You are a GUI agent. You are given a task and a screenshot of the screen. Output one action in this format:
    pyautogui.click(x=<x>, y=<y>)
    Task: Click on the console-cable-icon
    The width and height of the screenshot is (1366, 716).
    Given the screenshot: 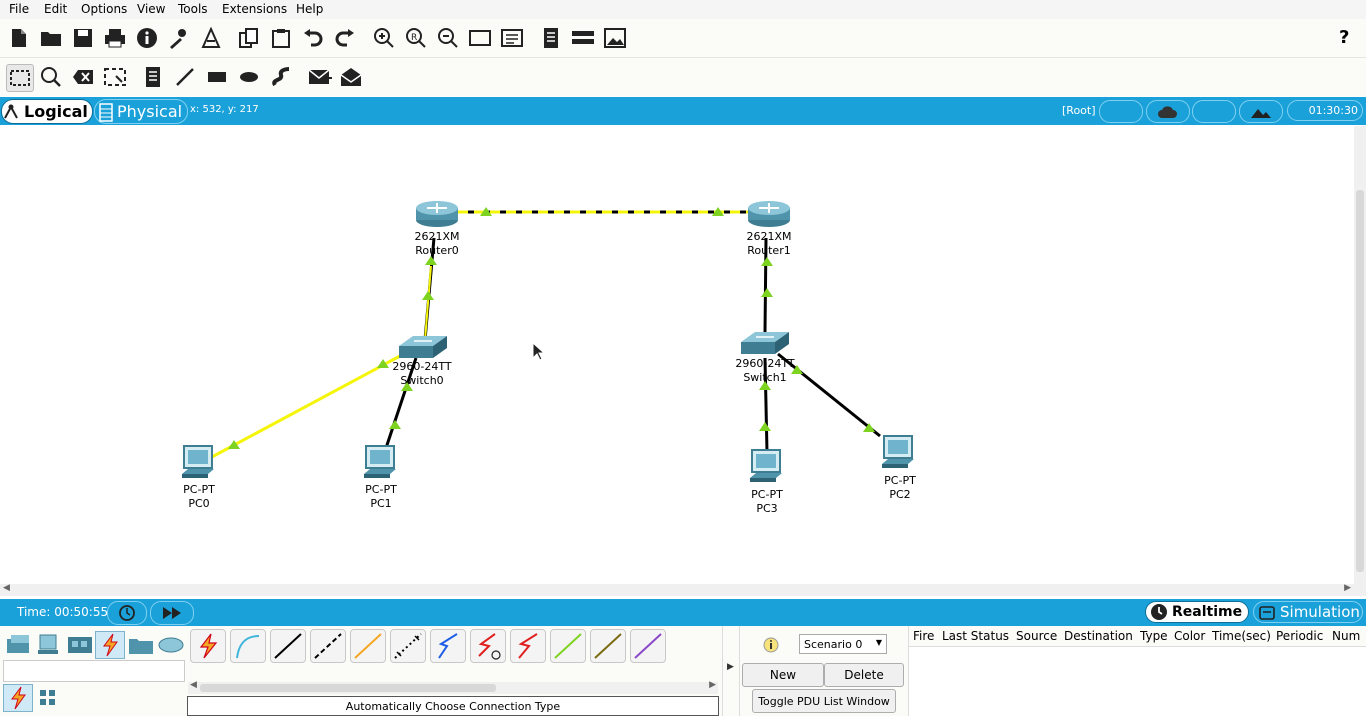 What is the action you would take?
    pyautogui.click(x=248, y=646)
    